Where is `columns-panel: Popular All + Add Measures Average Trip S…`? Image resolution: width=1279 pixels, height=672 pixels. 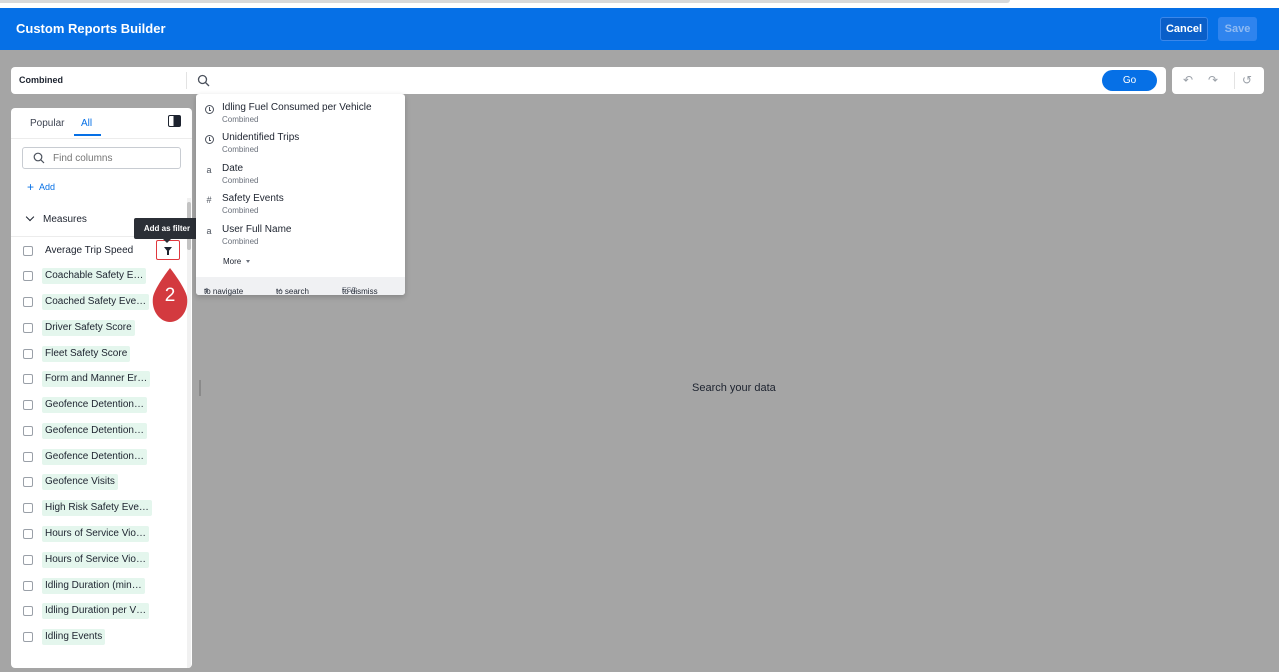
columns-panel: Popular All + Add Measures Average Trip S… is located at coordinates (101, 388).